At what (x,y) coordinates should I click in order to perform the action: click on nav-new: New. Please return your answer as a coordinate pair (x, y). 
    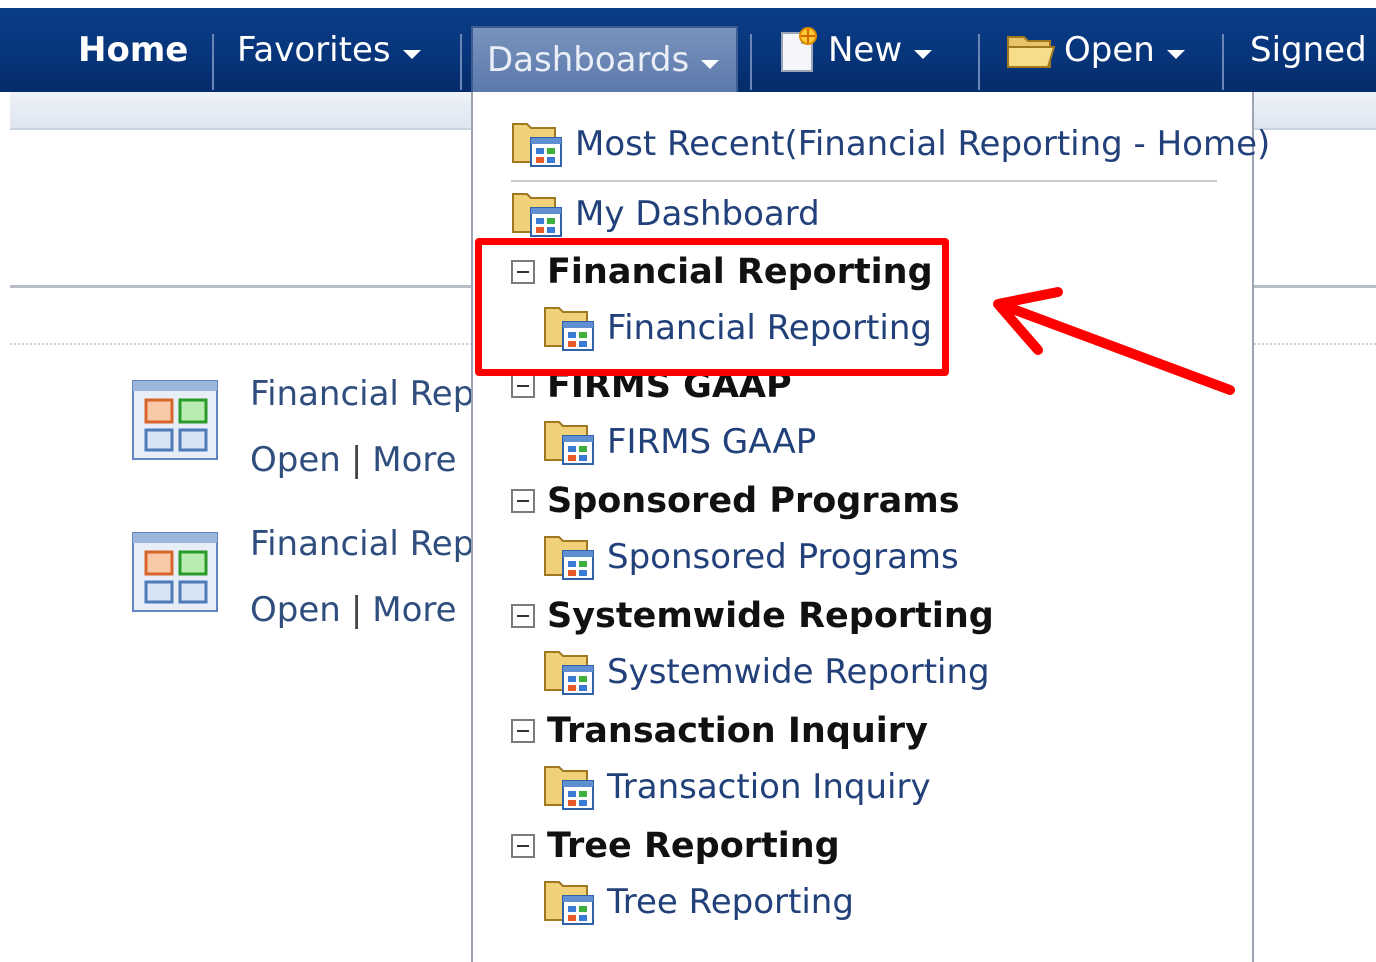
    Looking at the image, I should click on (855, 50).